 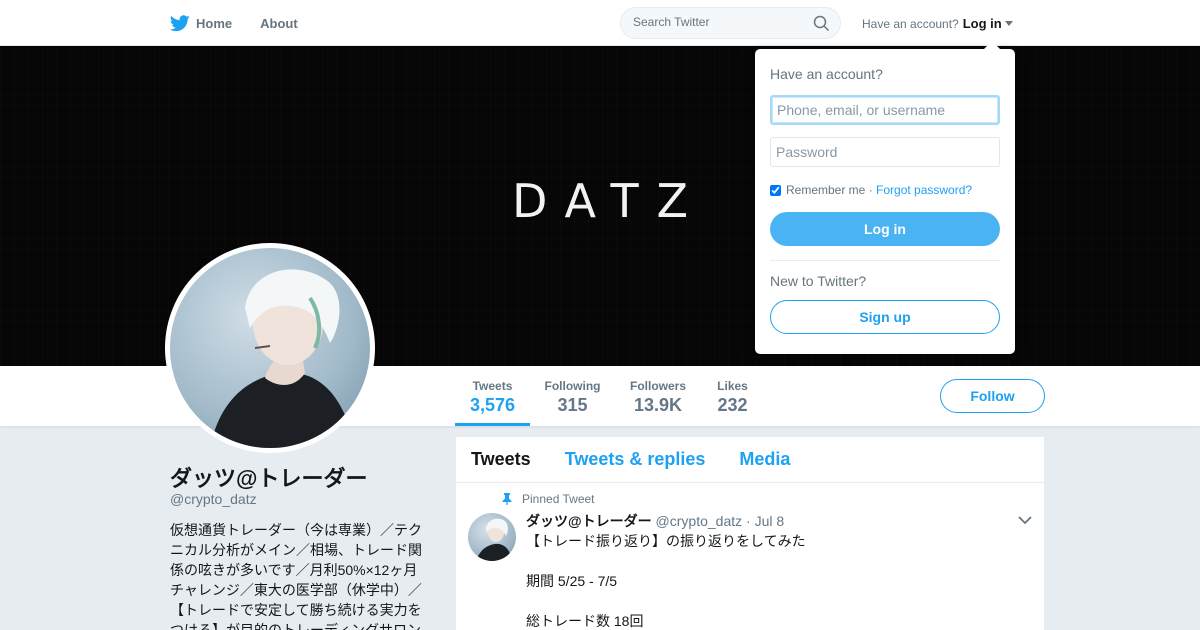 I want to click on tweet-author-name: ダッツ@トレーダー, so click(x=589, y=521).